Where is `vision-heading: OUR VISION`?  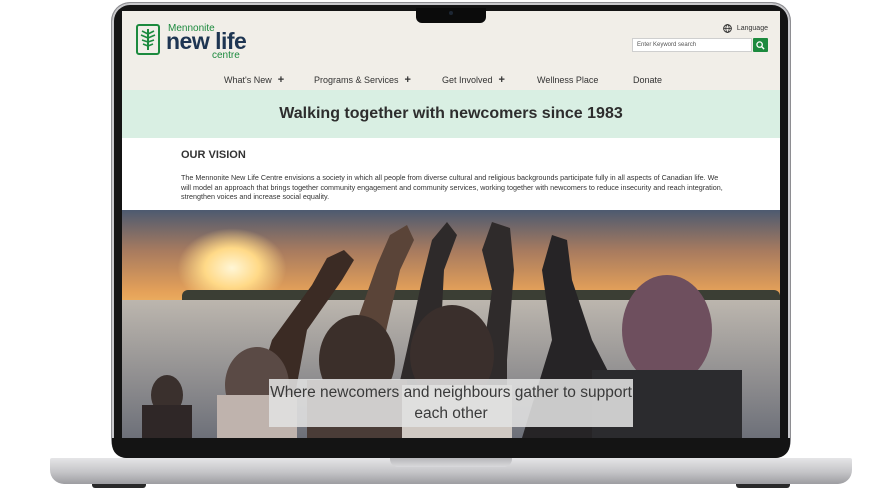
vision-heading: OUR VISION is located at coordinates (213, 155).